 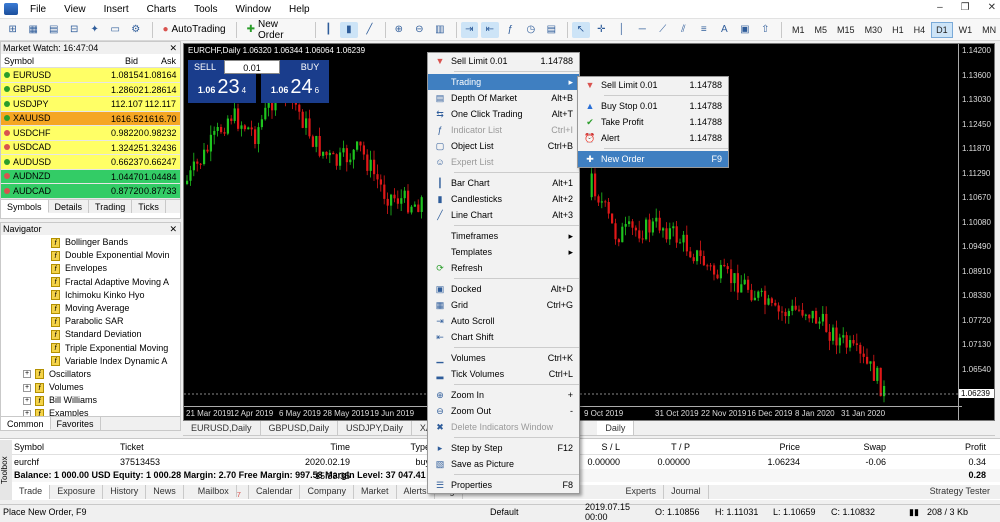 What do you see at coordinates (821, 30) in the screenshot?
I see `timeframe-m5: M5` at bounding box center [821, 30].